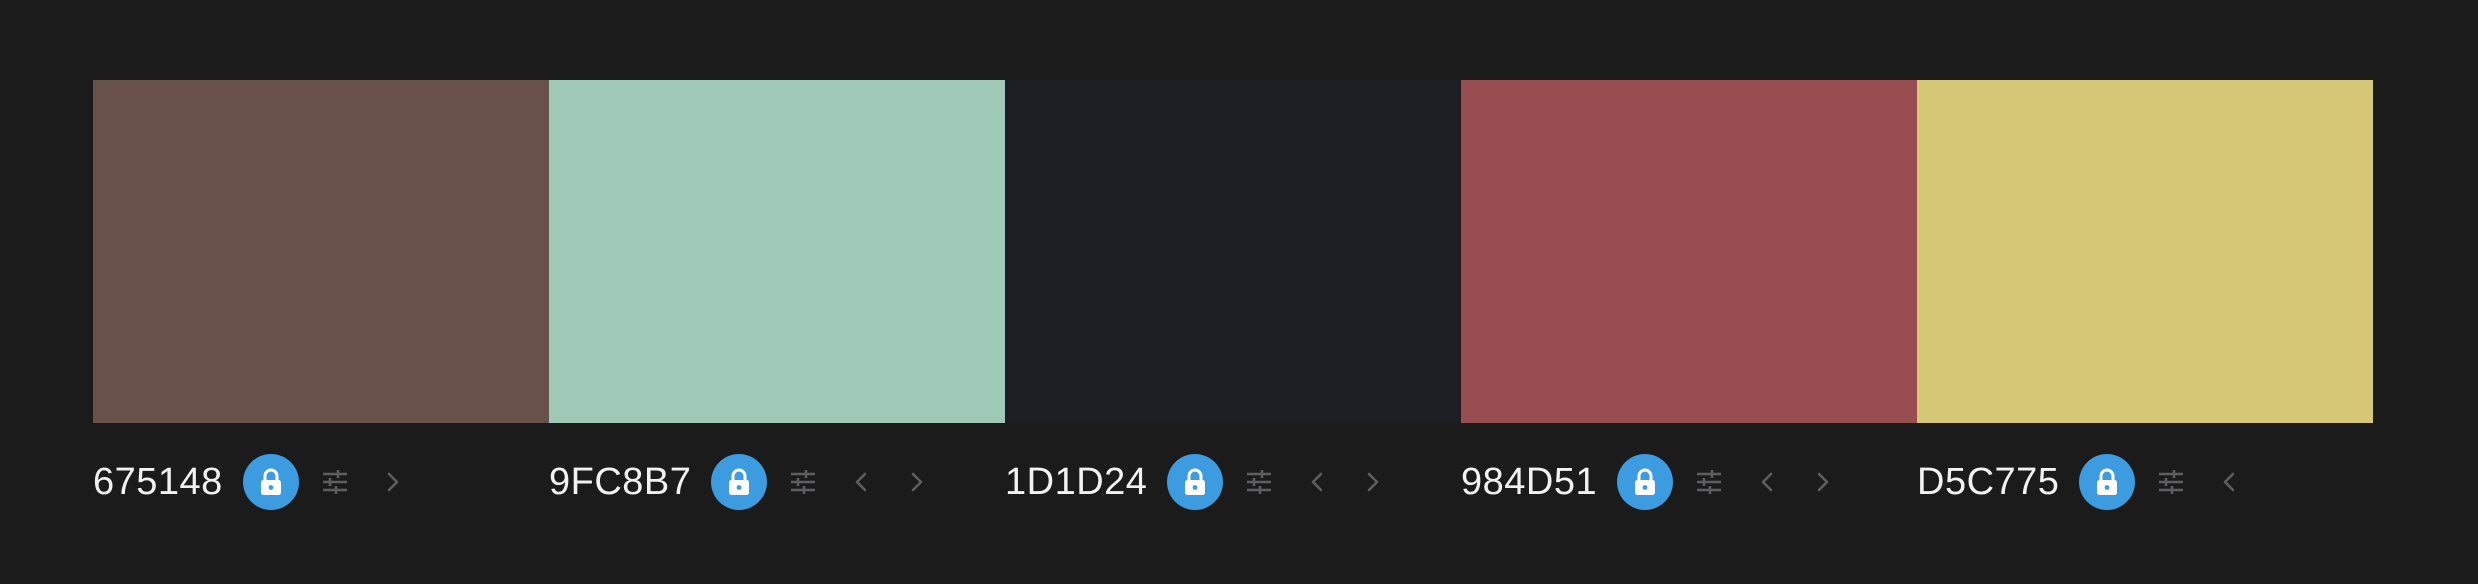  I want to click on hex-code-label: 984D51, so click(1529, 482).